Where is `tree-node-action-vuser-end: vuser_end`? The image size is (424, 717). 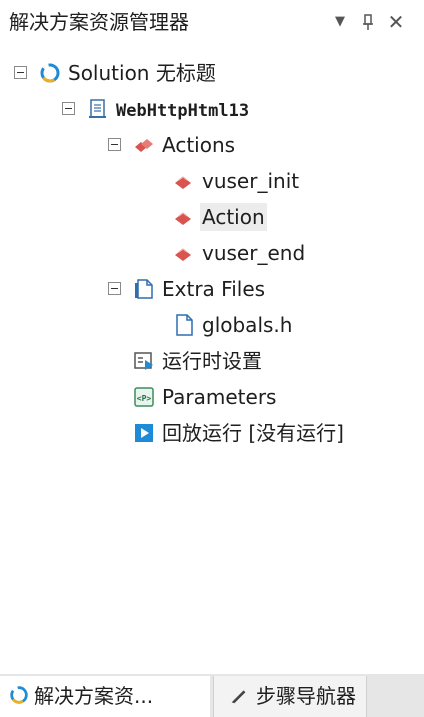 tree-node-action-vuser-end: vuser_end is located at coordinates (212, 254).